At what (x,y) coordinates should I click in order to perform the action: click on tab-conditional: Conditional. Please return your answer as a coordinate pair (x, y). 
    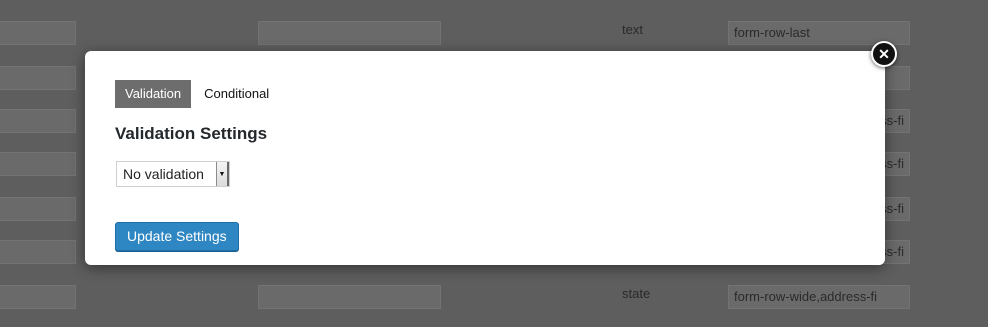
    Looking at the image, I should click on (236, 94).